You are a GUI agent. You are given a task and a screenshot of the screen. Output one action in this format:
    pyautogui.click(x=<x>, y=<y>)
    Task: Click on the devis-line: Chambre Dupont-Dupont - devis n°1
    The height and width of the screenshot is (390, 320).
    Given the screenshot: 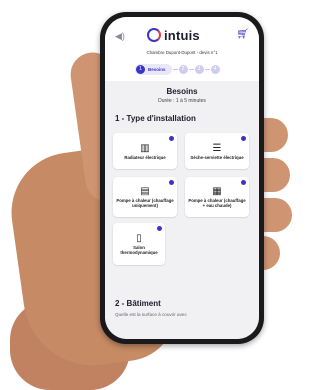 What is the action you would take?
    pyautogui.click(x=182, y=52)
    